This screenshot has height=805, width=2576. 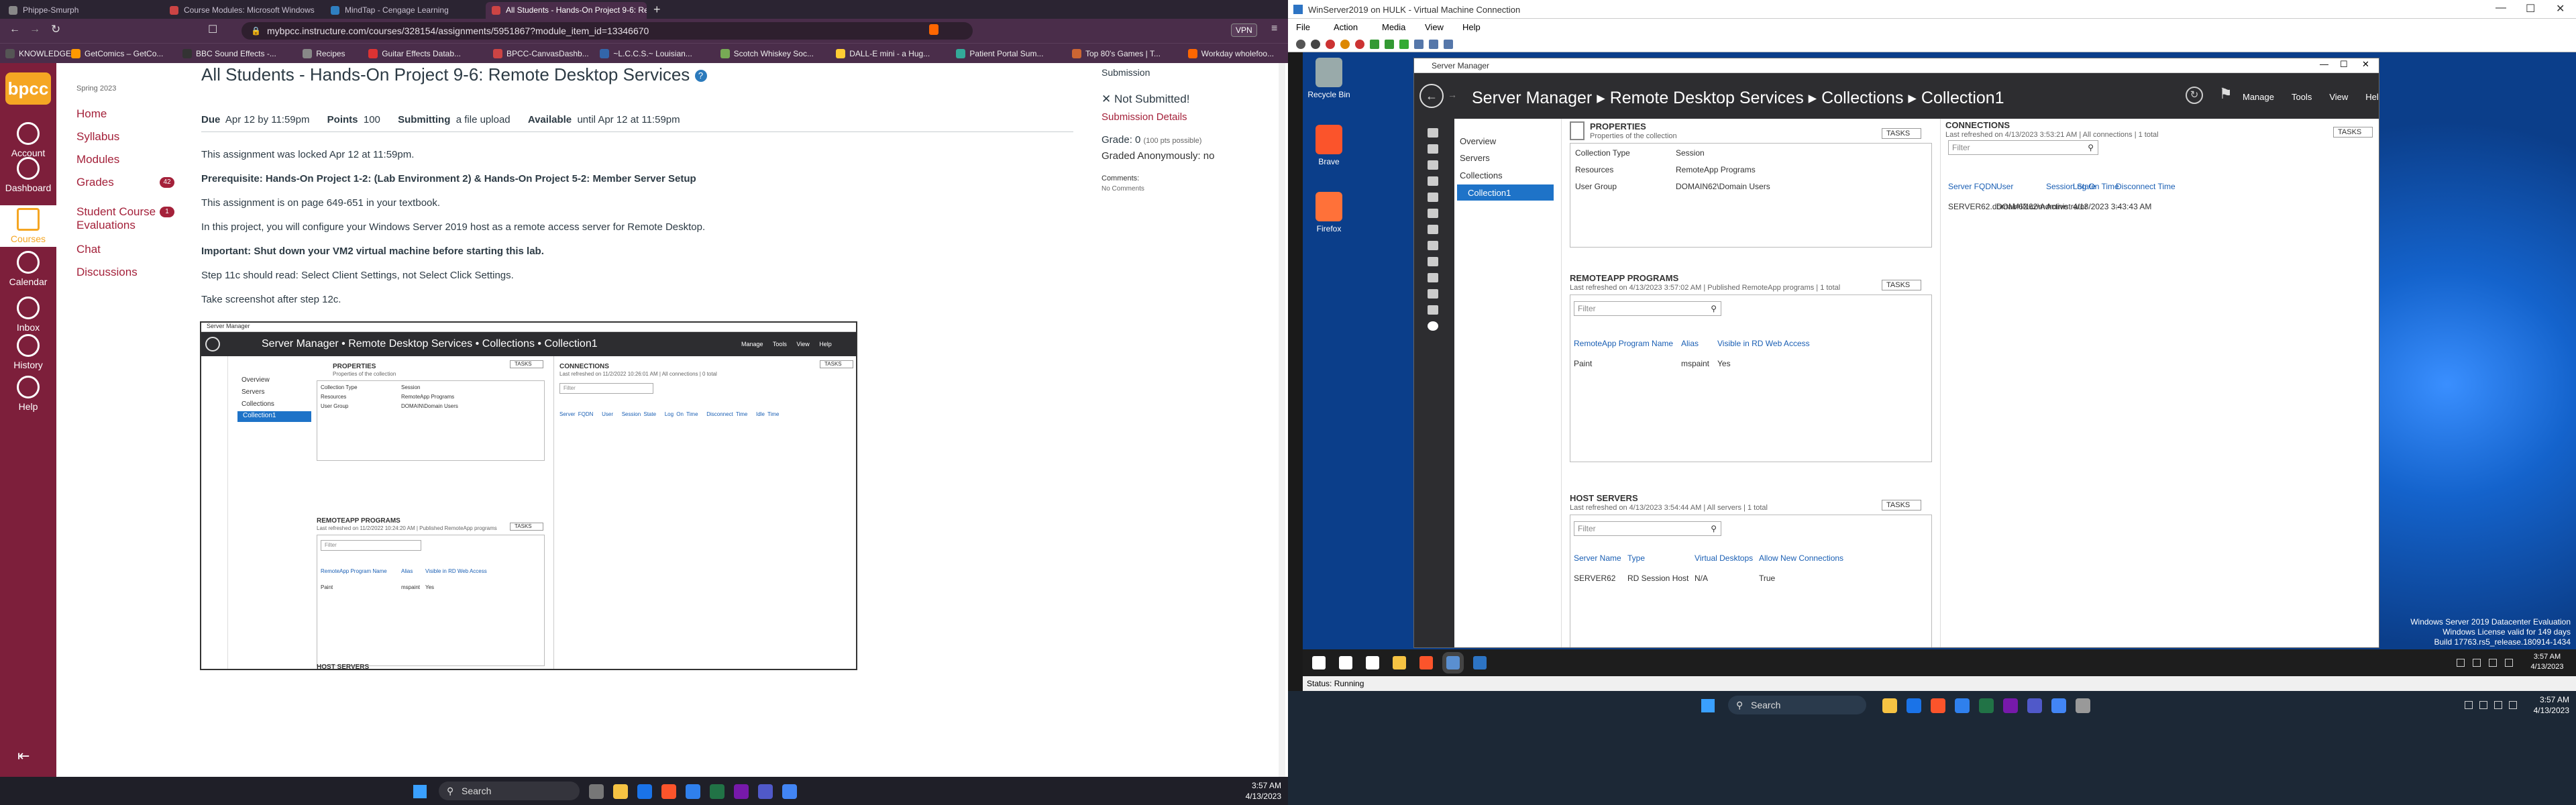 What do you see at coordinates (2513, 705) in the screenshot?
I see `battery-icon` at bounding box center [2513, 705].